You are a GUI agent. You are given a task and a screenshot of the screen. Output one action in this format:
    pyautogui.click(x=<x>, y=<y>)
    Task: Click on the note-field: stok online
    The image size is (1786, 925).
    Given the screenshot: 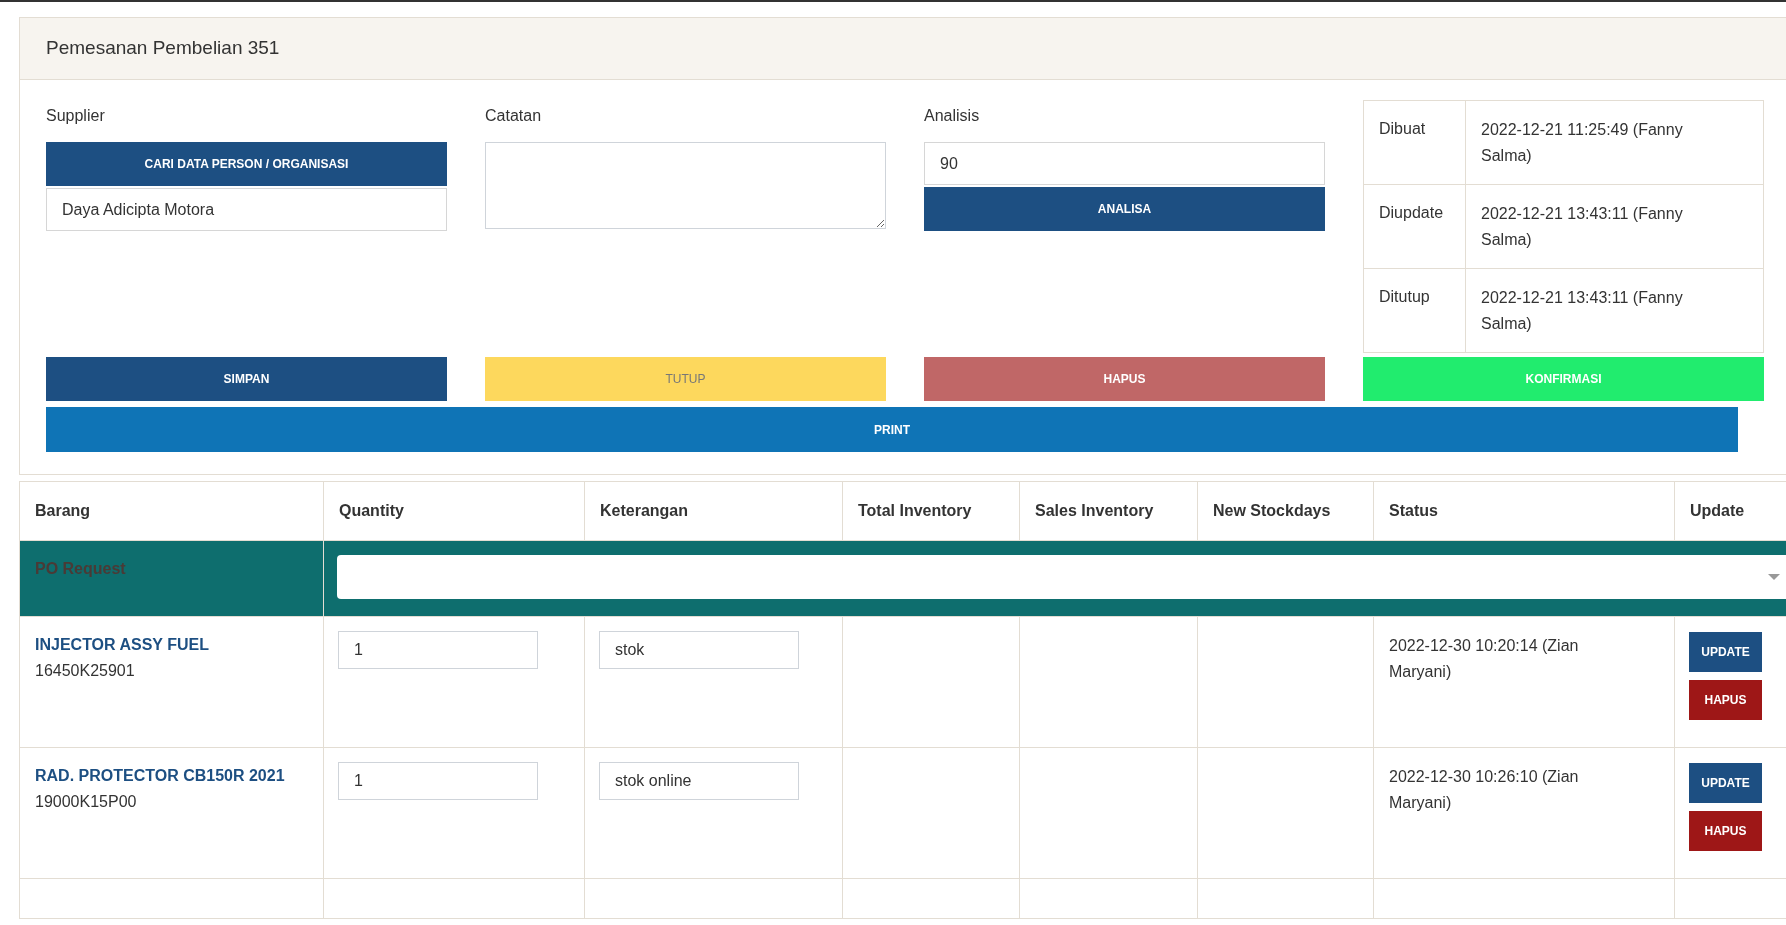 What is the action you would take?
    pyautogui.click(x=699, y=781)
    